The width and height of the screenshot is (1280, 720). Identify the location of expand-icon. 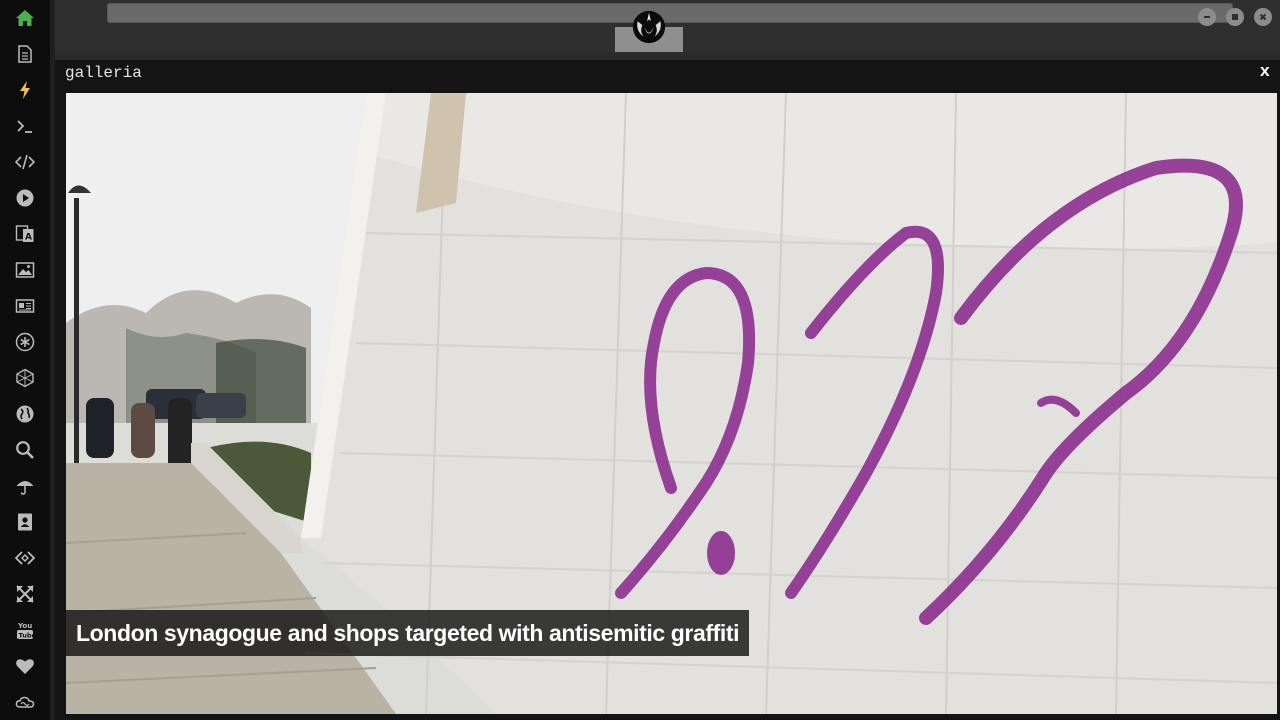
(25, 594).